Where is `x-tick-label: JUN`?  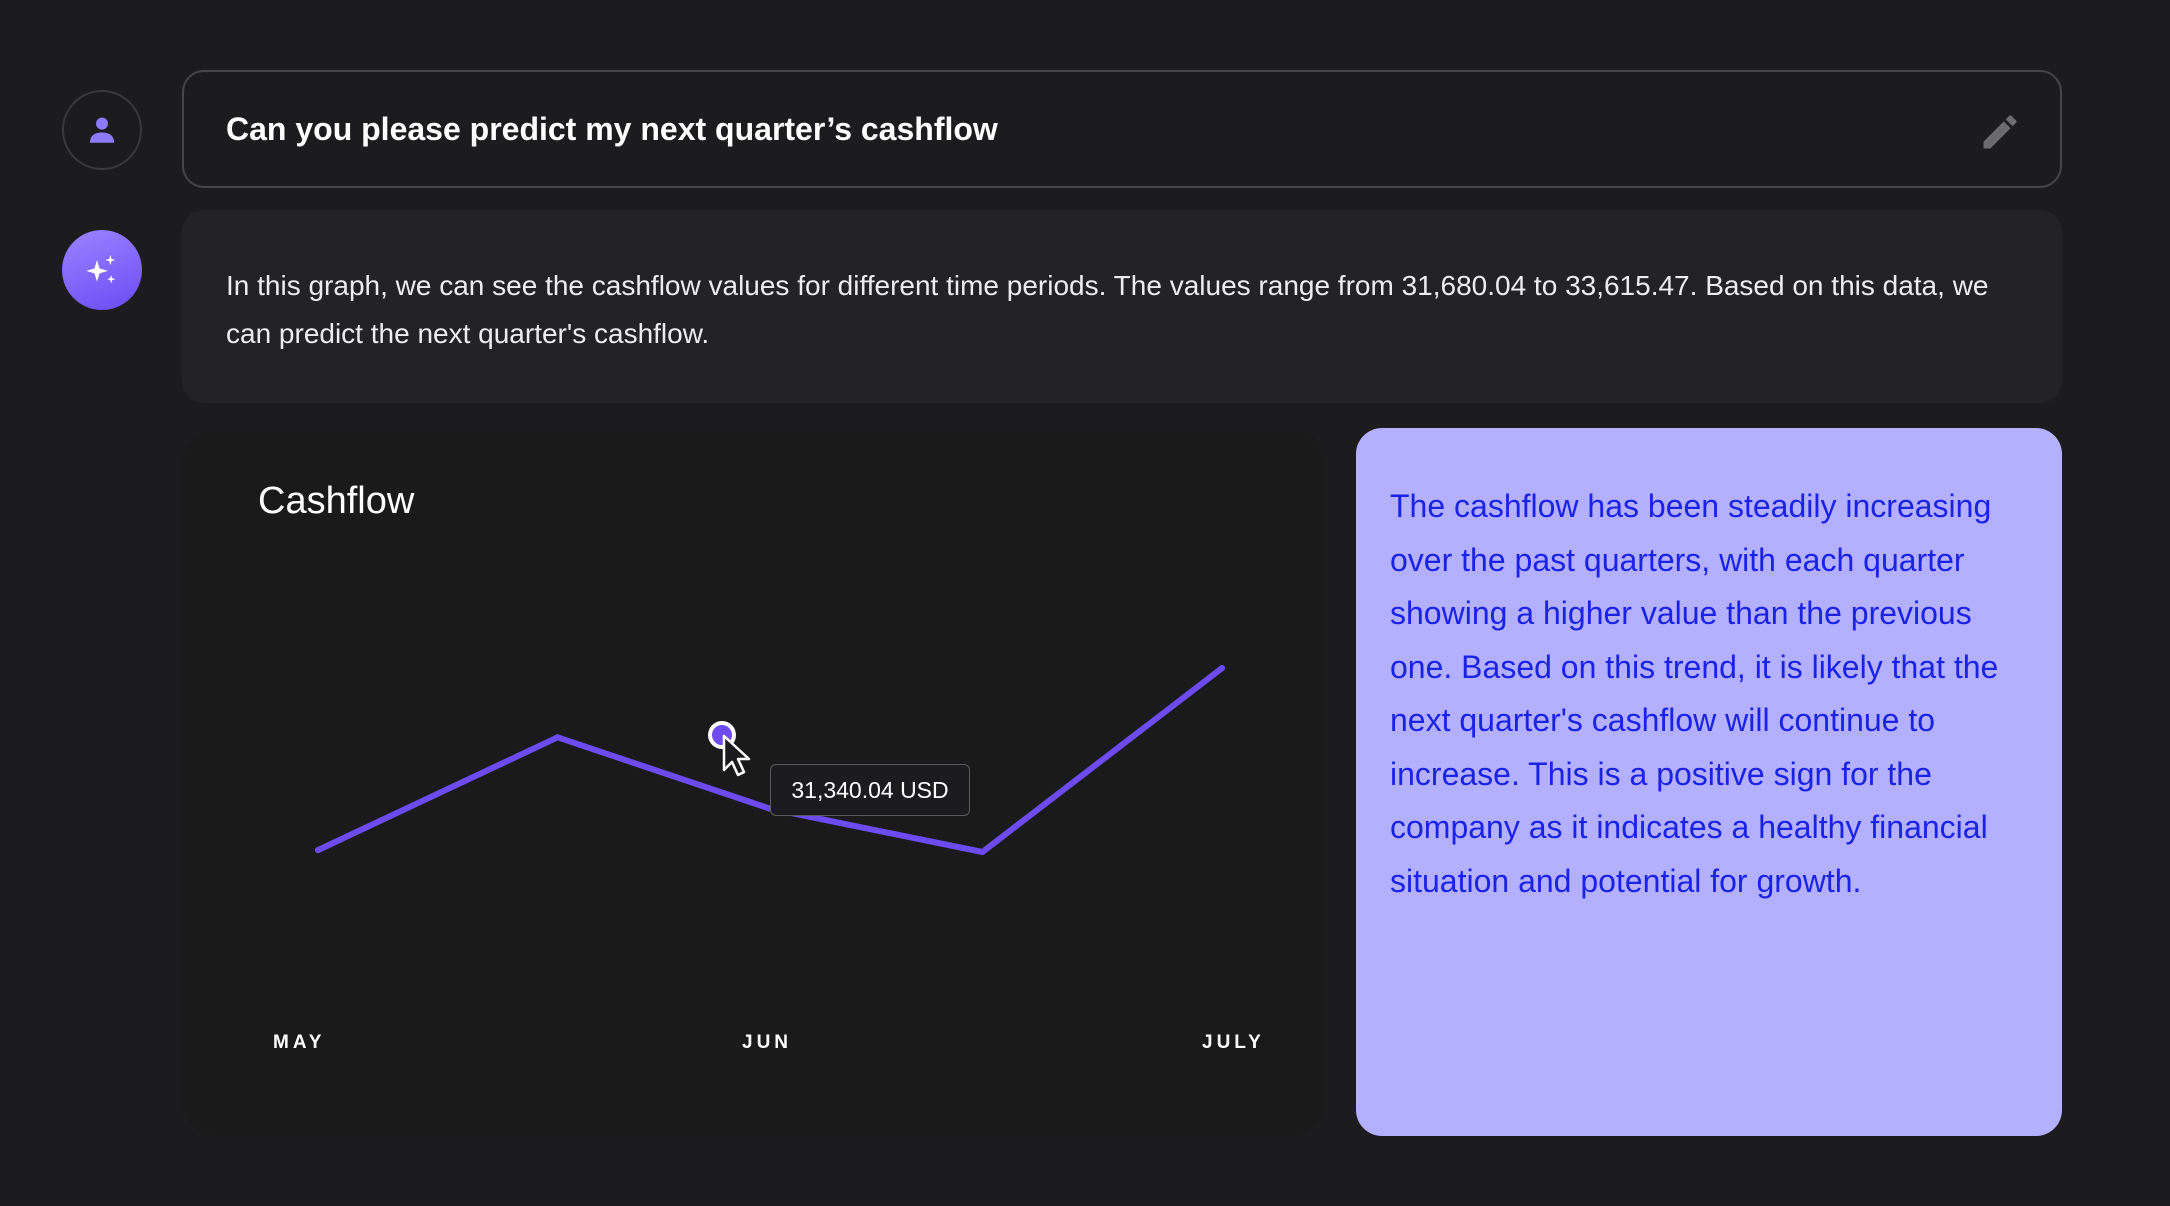
x-tick-label: JUN is located at coordinates (767, 1042).